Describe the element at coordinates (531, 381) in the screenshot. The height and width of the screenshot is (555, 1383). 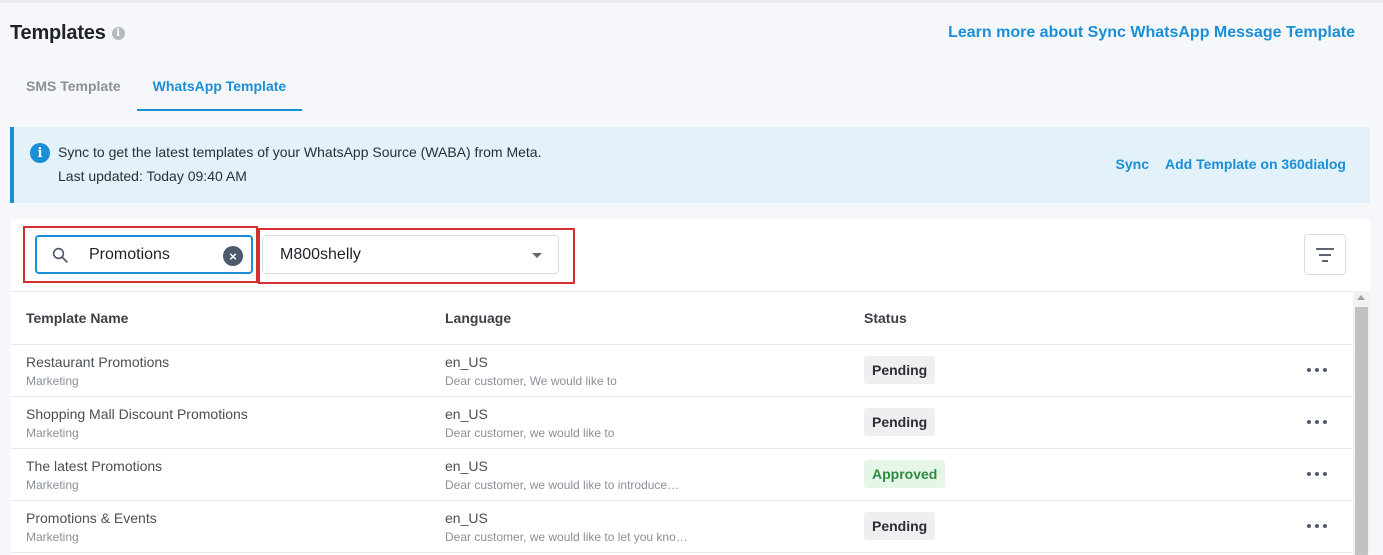
I see `template-preview: Dear customer, We would like to` at that location.